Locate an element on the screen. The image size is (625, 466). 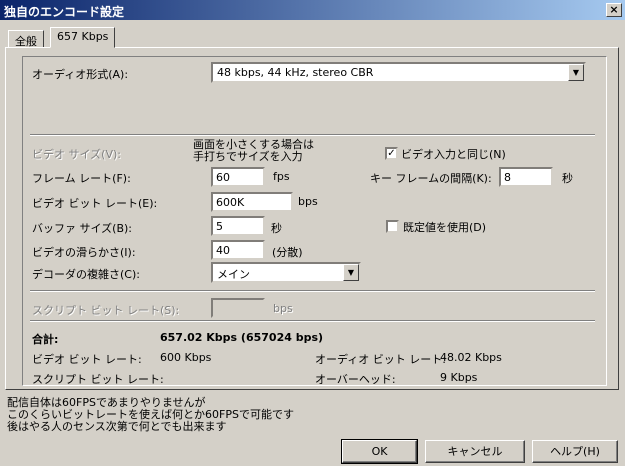
script-bitrate-label: スクリプト ビット レート(S): is located at coordinates (106, 310).